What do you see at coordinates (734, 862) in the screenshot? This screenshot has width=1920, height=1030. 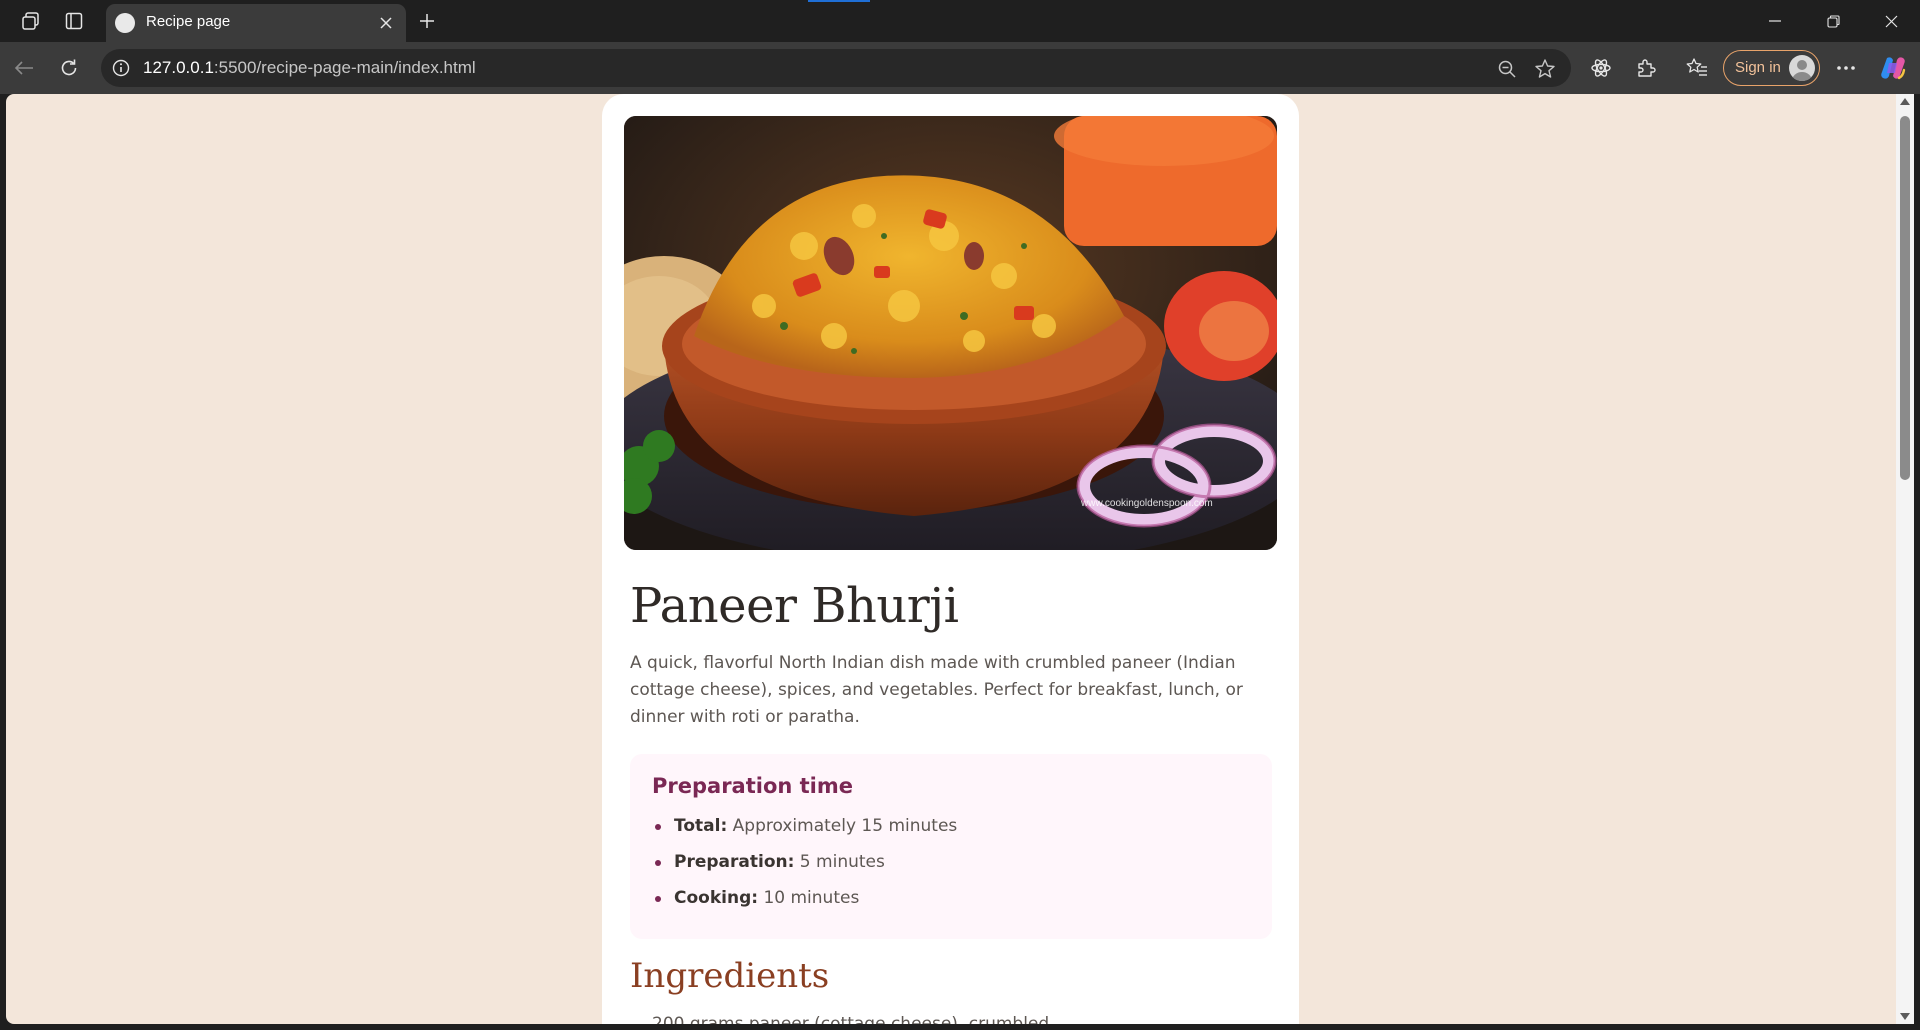 I see `prep-item-label: Preparation:` at bounding box center [734, 862].